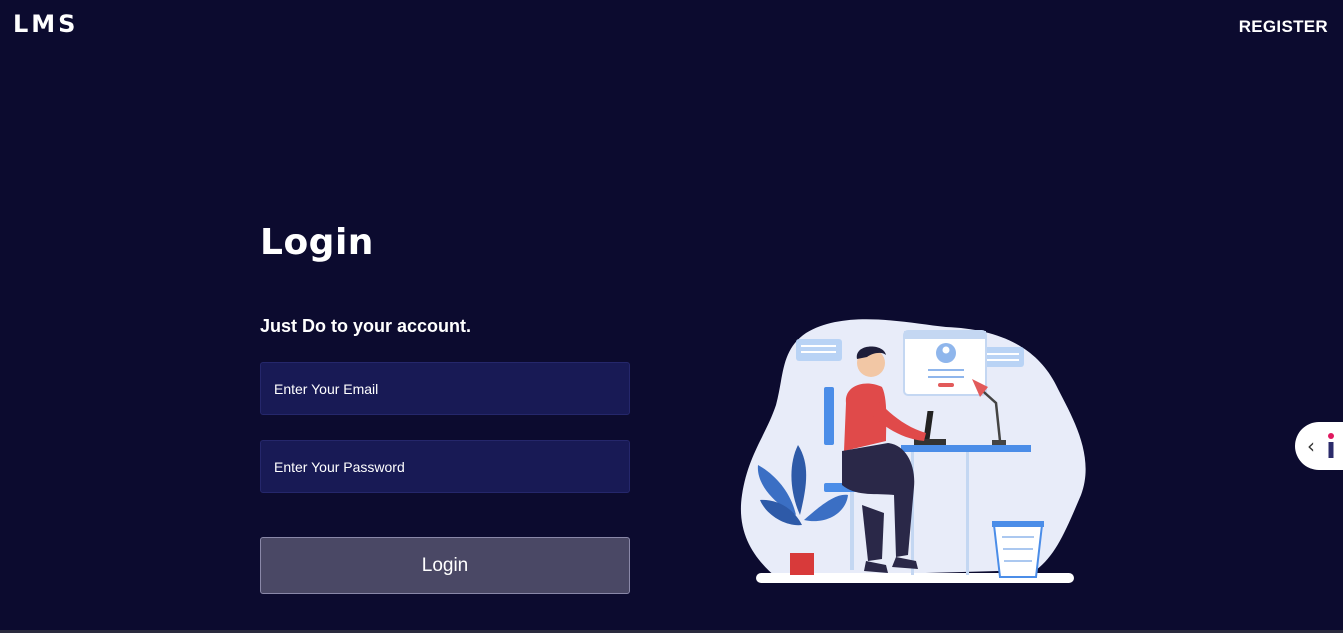 The image size is (1343, 633). Describe the element at coordinates (1283, 27) in the screenshot. I see `register-link: REGISTER` at that location.